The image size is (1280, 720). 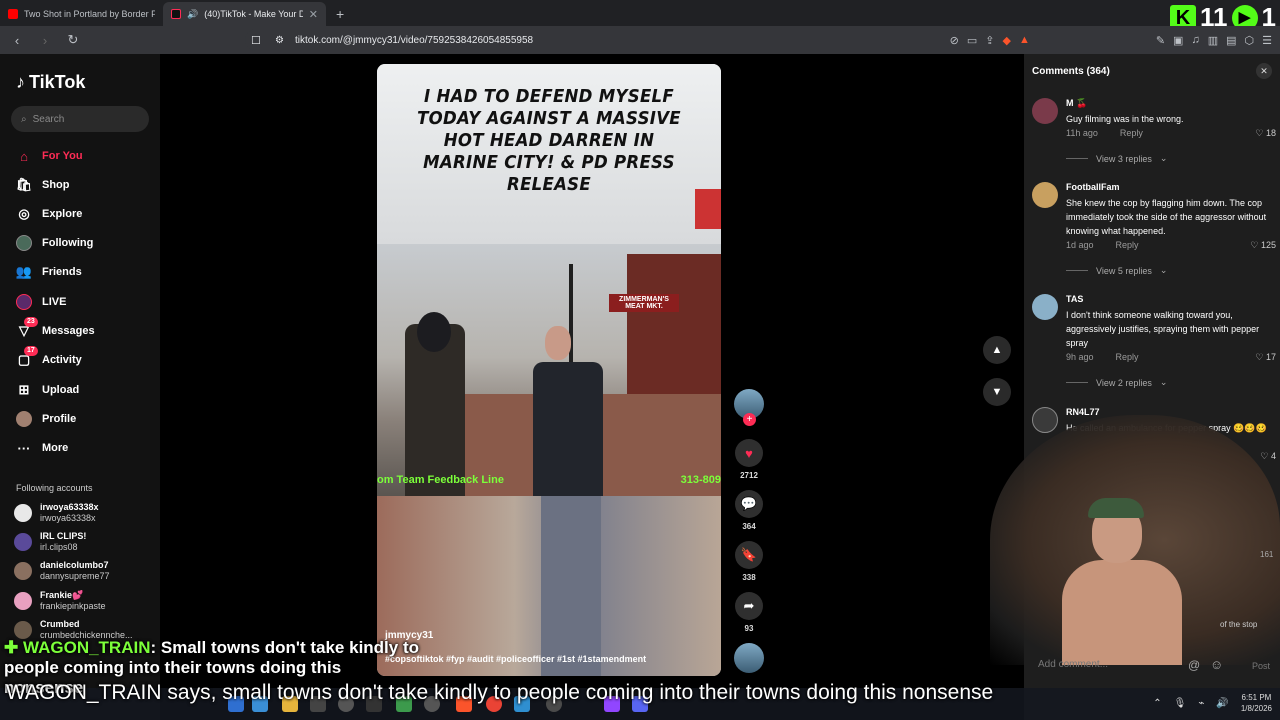 What do you see at coordinates (50, 82) in the screenshot?
I see `tiktok-logo: ♪ TikTok` at bounding box center [50, 82].